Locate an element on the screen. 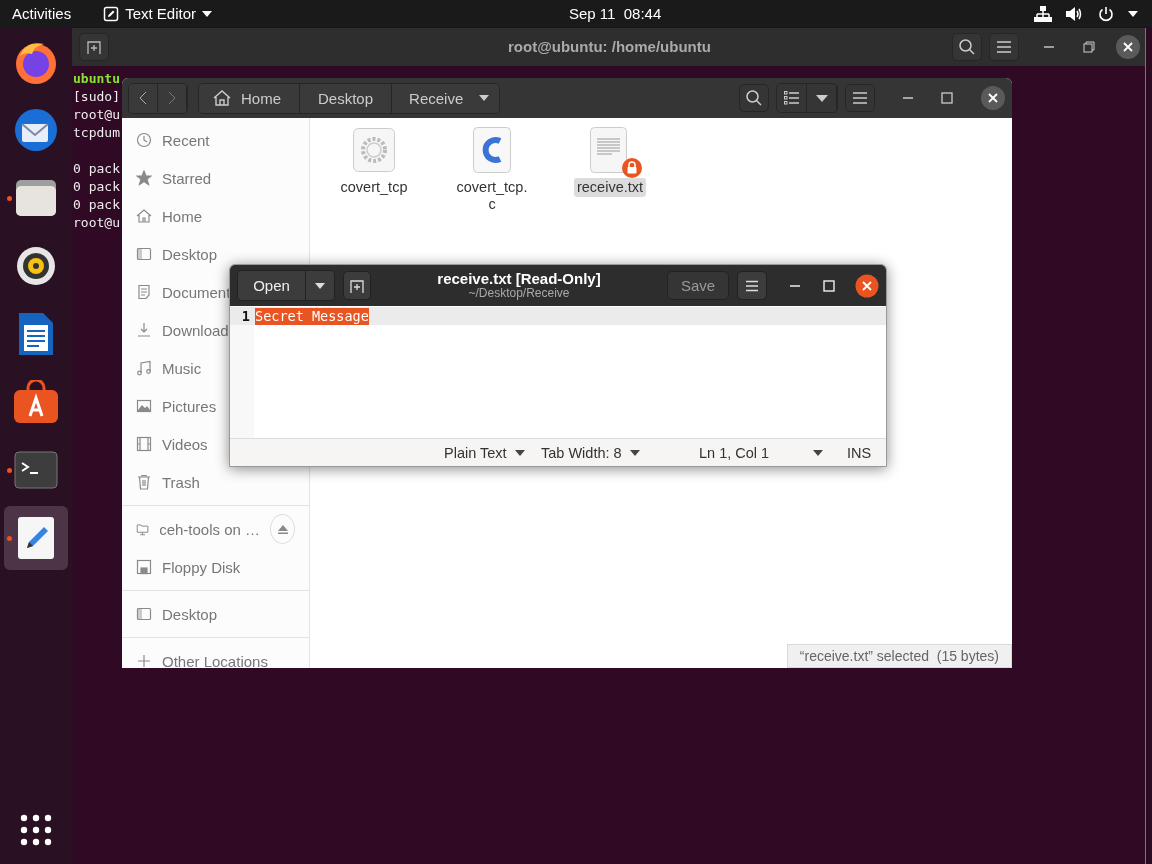 The width and height of the screenshot is (1152, 864). clock: Sep 11 08:44 is located at coordinates (615, 13).